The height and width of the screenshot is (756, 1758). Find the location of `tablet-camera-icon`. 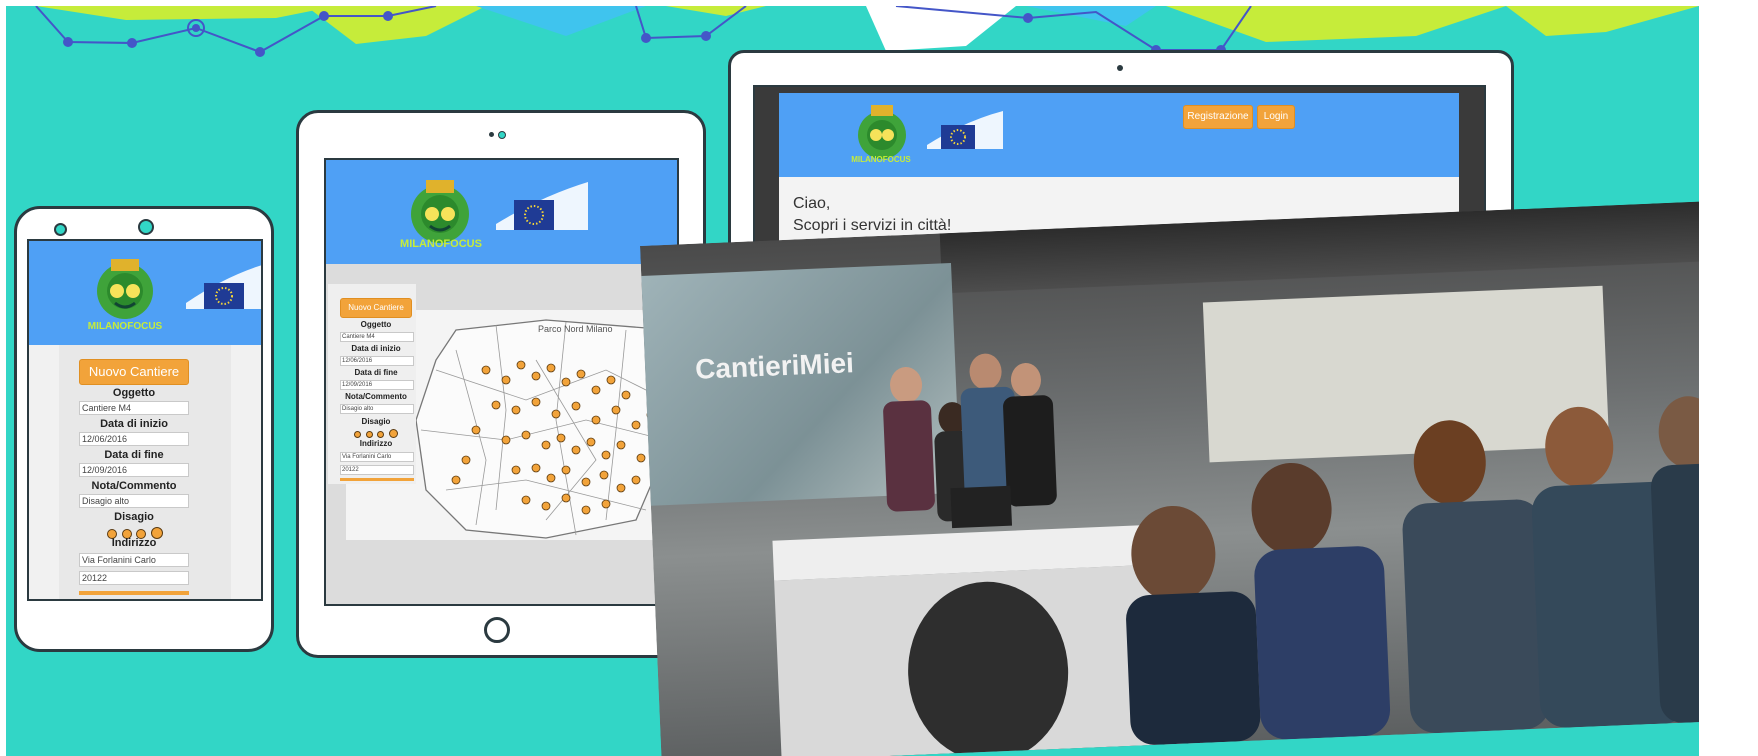

tablet-camera-icon is located at coordinates (502, 135).